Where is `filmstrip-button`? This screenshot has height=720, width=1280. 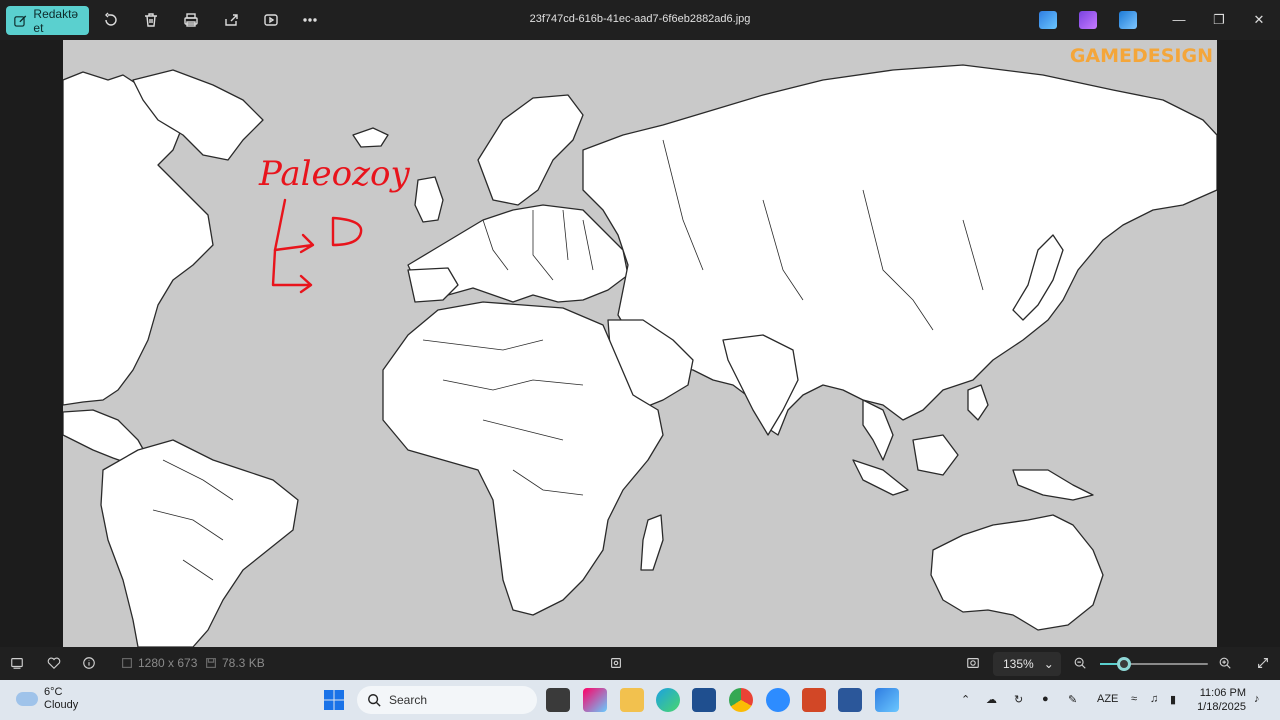 filmstrip-button is located at coordinates (17, 663).